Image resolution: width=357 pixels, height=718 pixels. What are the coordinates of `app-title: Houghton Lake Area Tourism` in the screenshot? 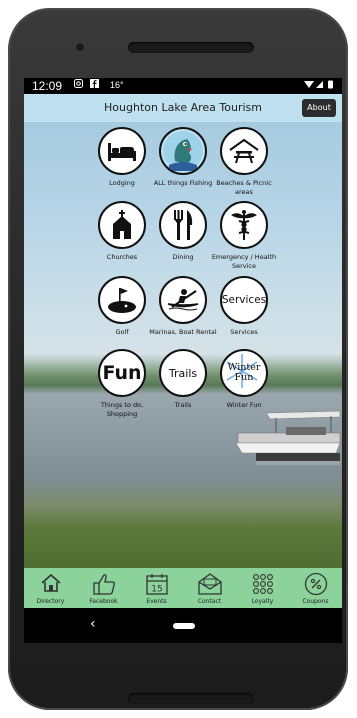 It's located at (183, 107).